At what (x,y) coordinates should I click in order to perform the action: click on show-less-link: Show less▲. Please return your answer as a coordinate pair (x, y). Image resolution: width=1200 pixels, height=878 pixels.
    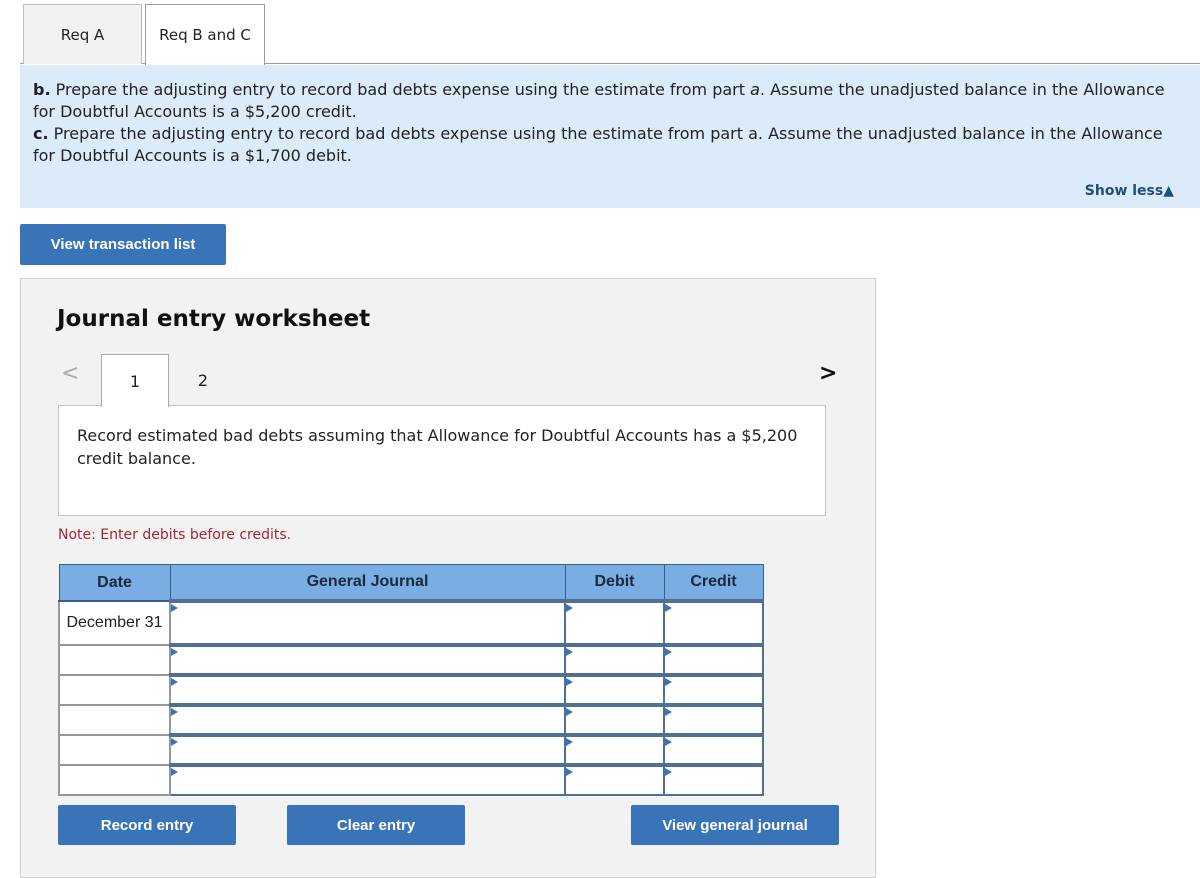
    Looking at the image, I should click on (1129, 191).